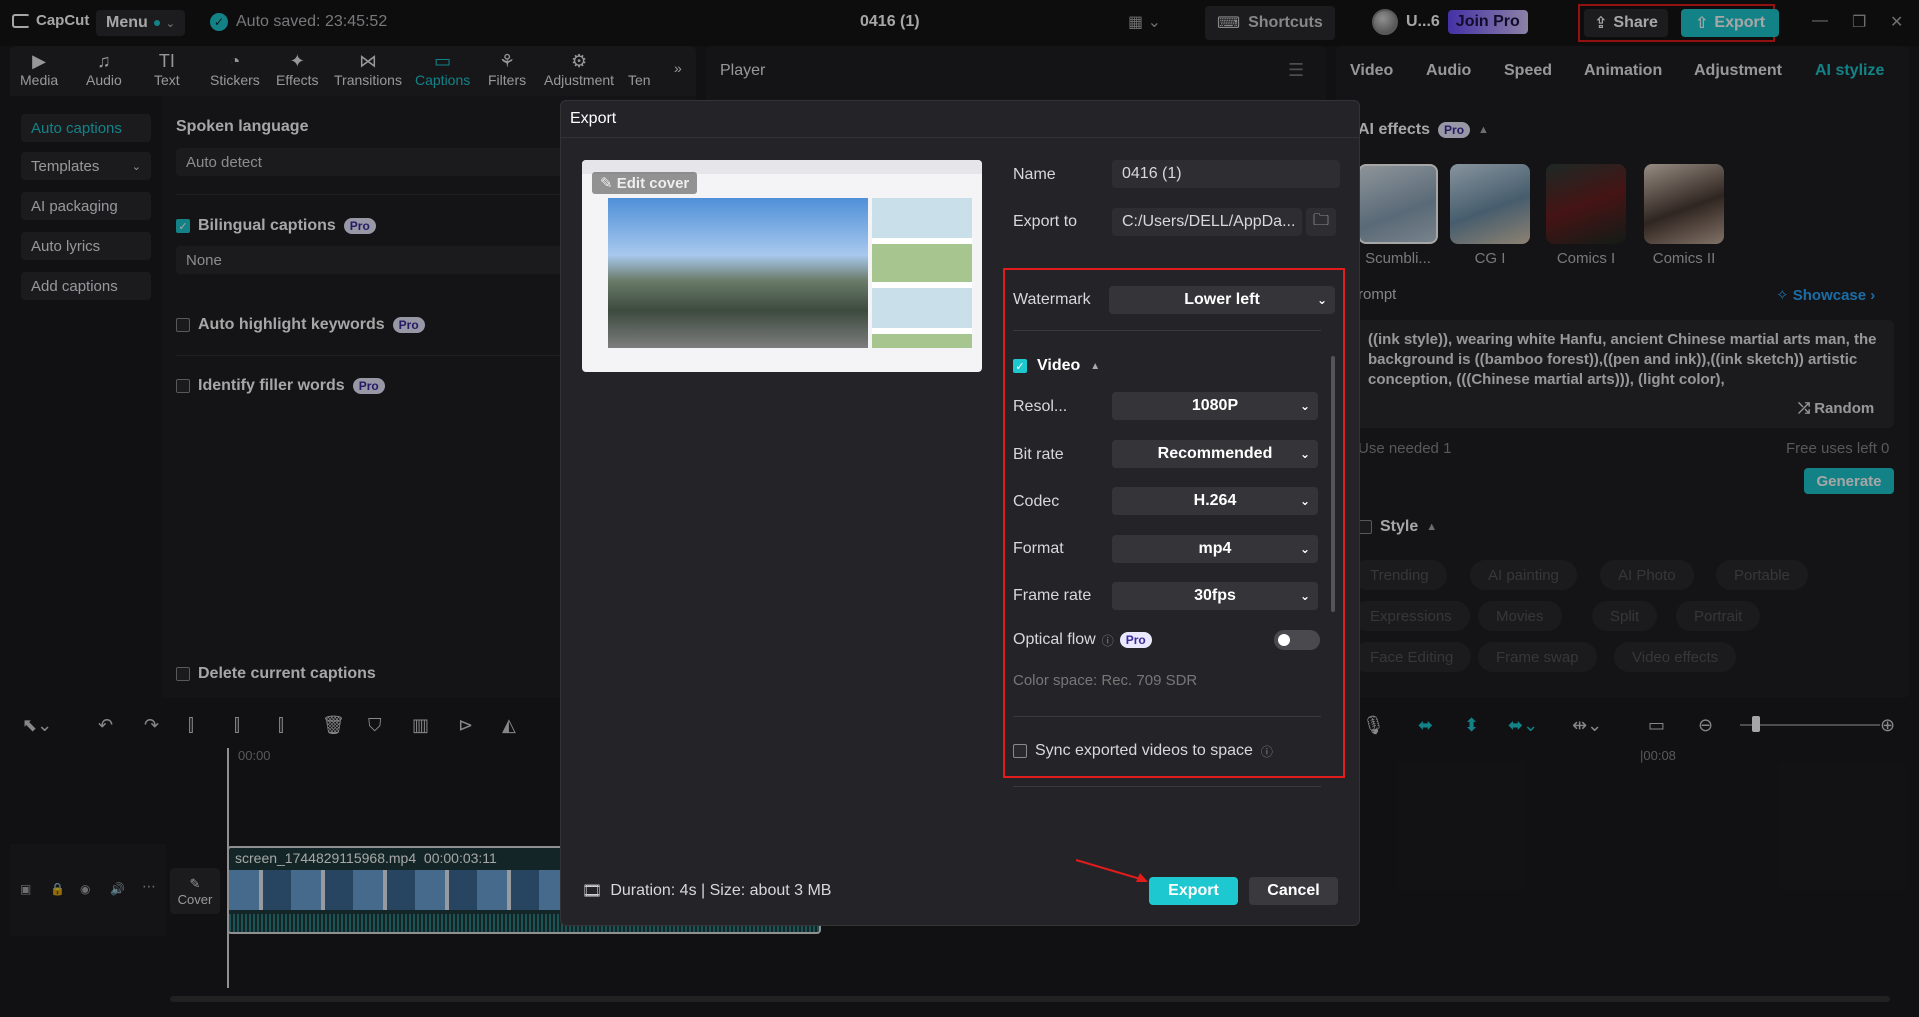 This screenshot has height=1017, width=1919. Describe the element at coordinates (1114, 873) in the screenshot. I see `red-arrow` at that location.